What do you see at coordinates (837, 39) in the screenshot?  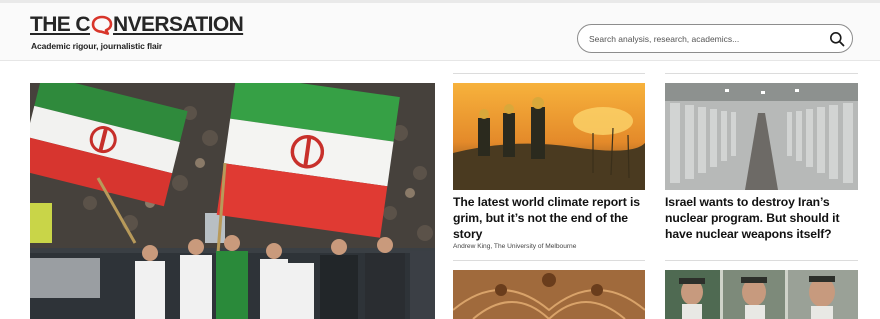 I see `search-icon` at bounding box center [837, 39].